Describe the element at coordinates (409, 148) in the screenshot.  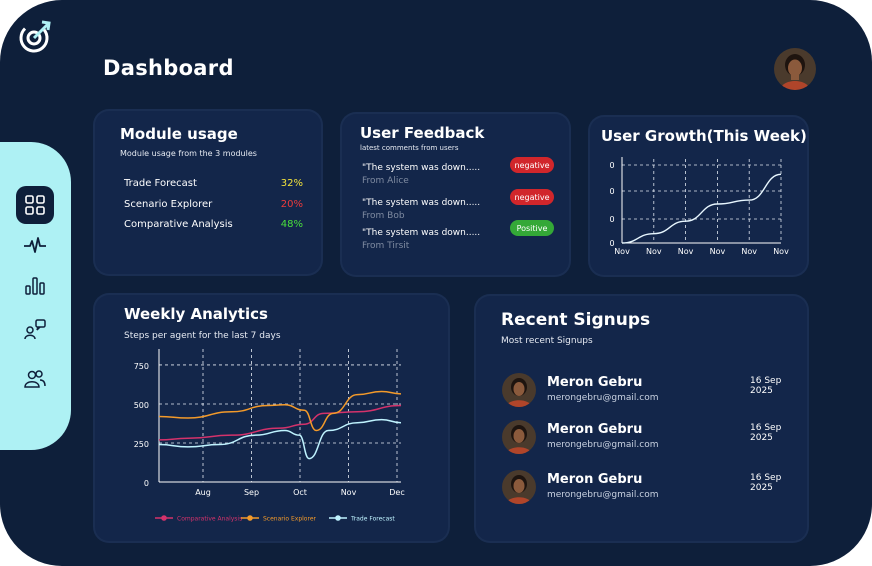
I see `feedback-subtitle: latest comments from users` at that location.